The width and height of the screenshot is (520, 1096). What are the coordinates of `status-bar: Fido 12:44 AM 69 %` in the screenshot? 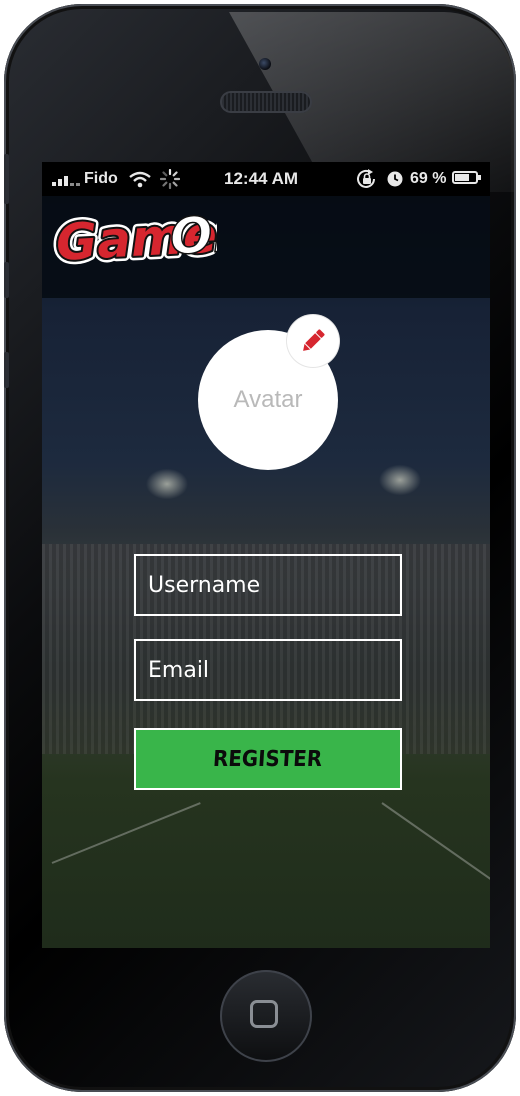 It's located at (266, 179).